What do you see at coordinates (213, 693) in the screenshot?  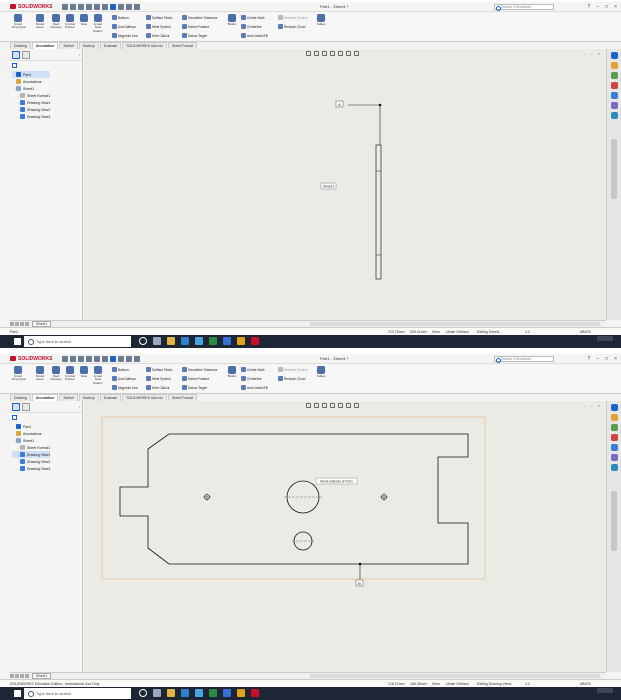 I see `excel-icon` at bounding box center [213, 693].